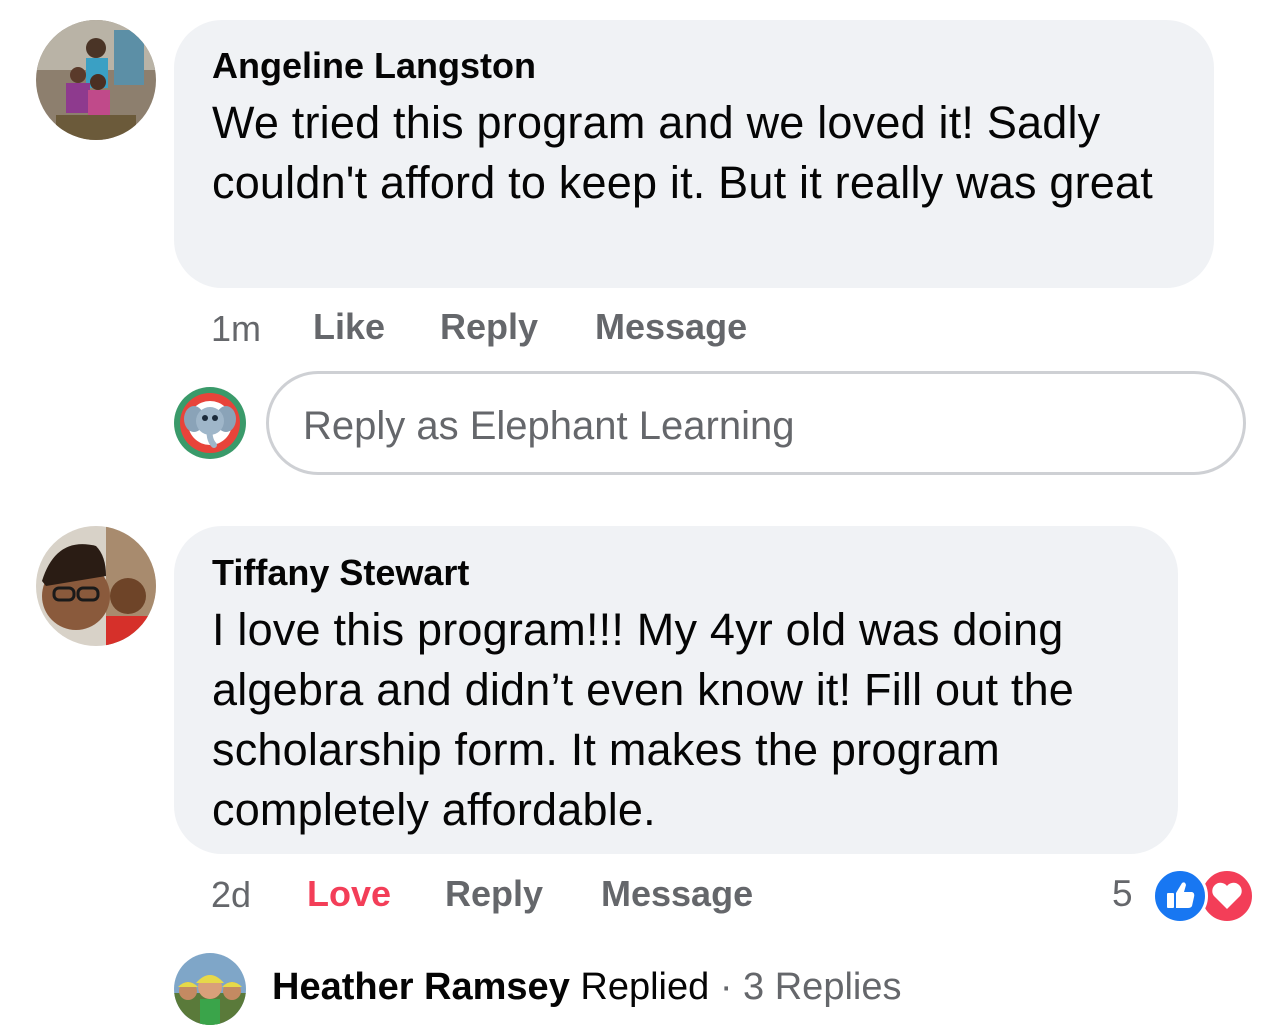 This screenshot has width=1283, height=1035. I want to click on comment-timestamp: 1m, so click(236, 329).